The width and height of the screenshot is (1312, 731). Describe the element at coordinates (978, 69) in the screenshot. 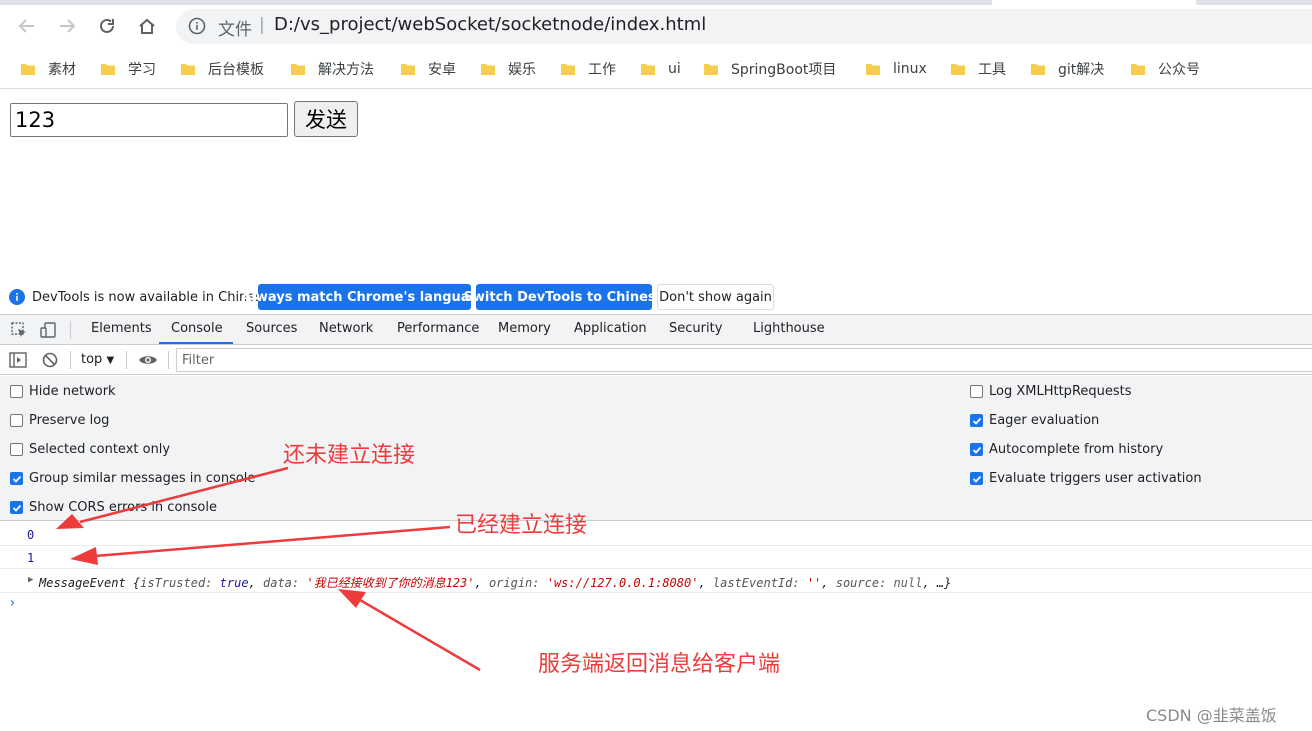

I see `bookmark-item: 工具` at that location.